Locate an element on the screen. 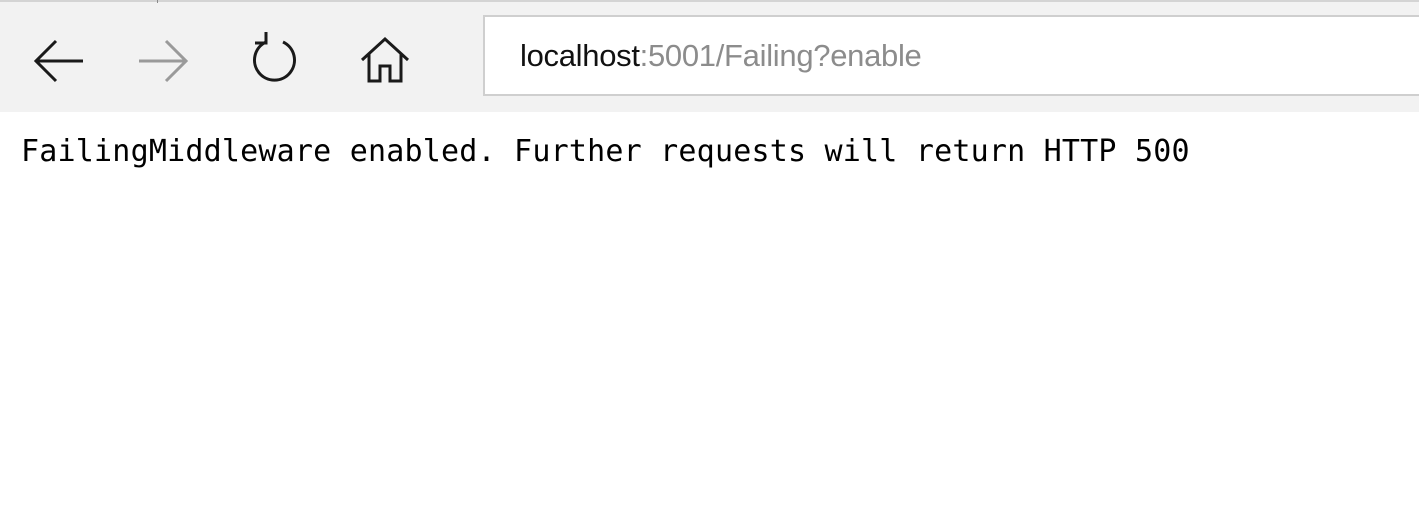 The height and width of the screenshot is (528, 1419). arrow-left-icon is located at coordinates (58, 61).